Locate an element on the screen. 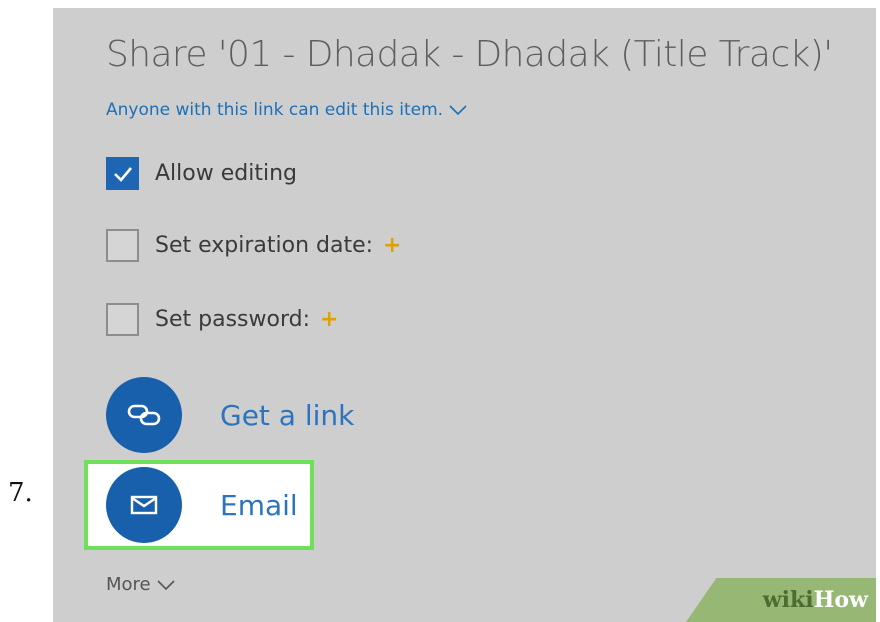  wikihow-watermark: wiki How is located at coordinates (781, 600).